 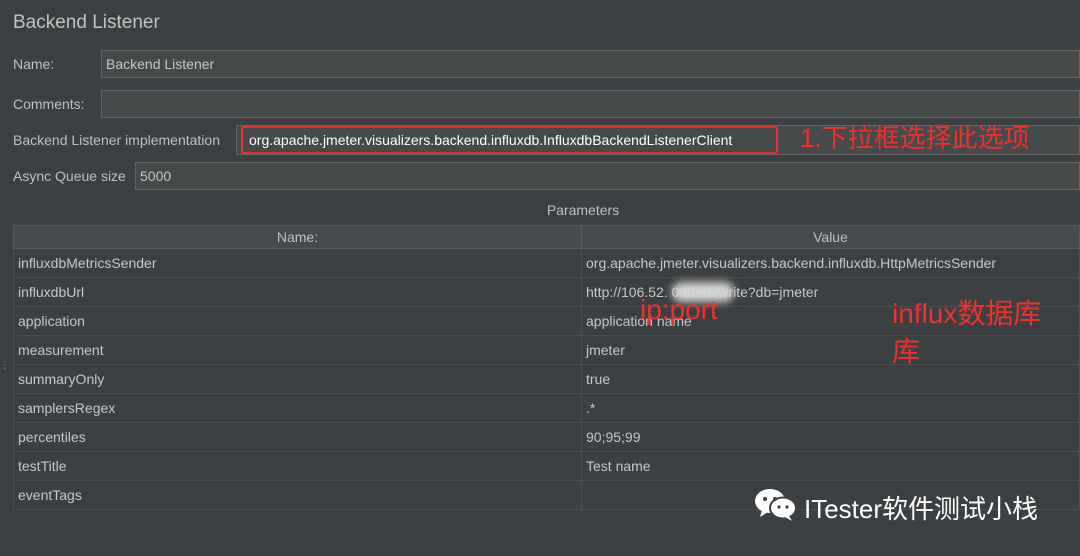 What do you see at coordinates (679, 309) in the screenshot?
I see `ip-port-annotation: ip:port` at bounding box center [679, 309].